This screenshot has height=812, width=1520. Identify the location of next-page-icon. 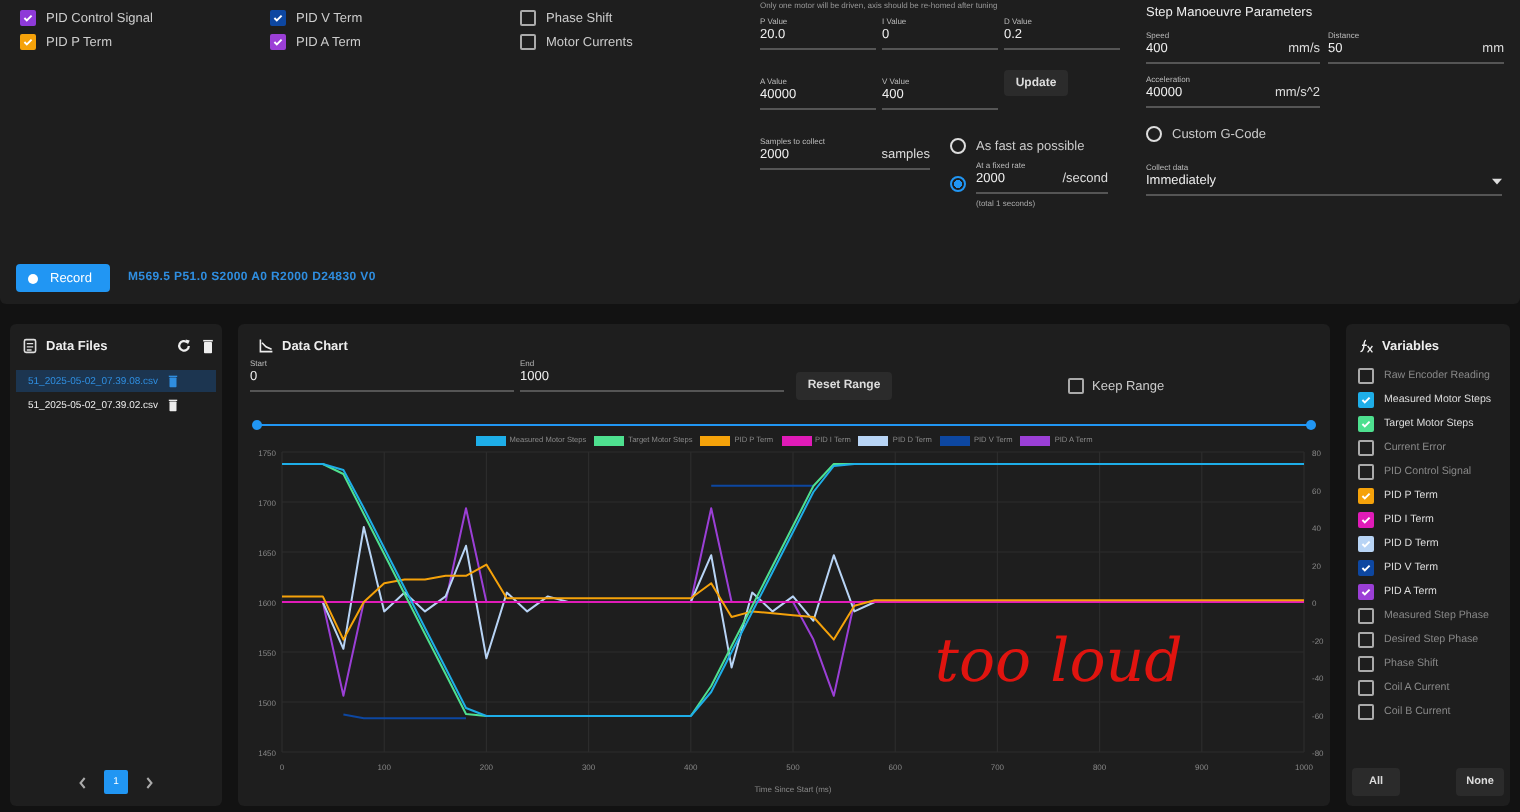
(149, 782).